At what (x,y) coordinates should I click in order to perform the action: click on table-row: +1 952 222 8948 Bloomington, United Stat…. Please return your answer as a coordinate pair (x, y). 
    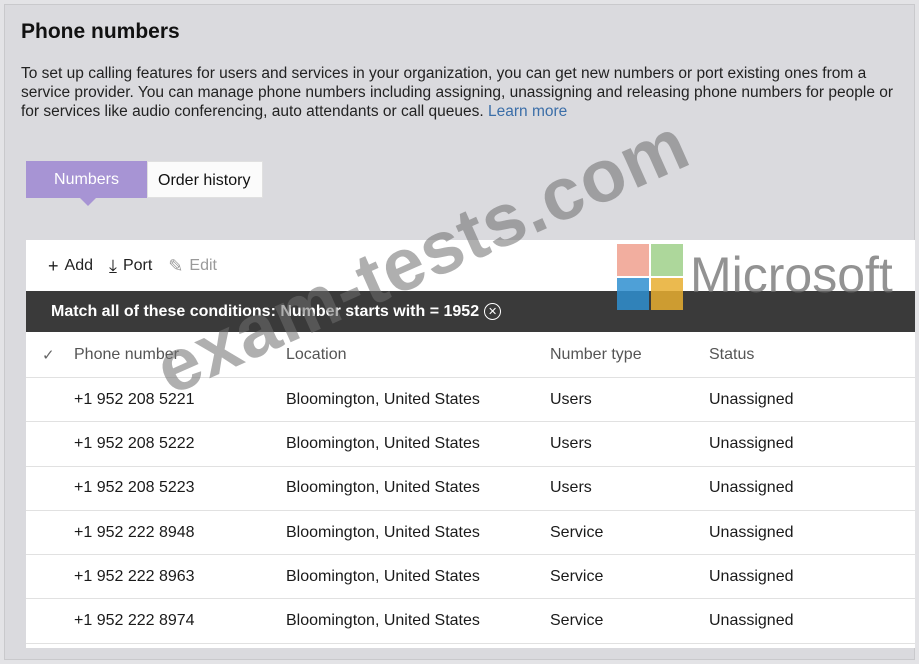
    Looking at the image, I should click on (470, 533).